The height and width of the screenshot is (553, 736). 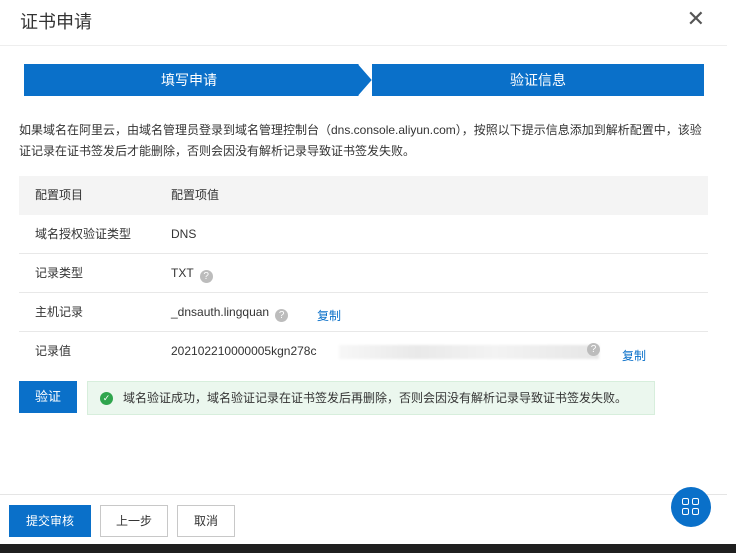 What do you see at coordinates (48, 397) in the screenshot?
I see `verify-button: 验证` at bounding box center [48, 397].